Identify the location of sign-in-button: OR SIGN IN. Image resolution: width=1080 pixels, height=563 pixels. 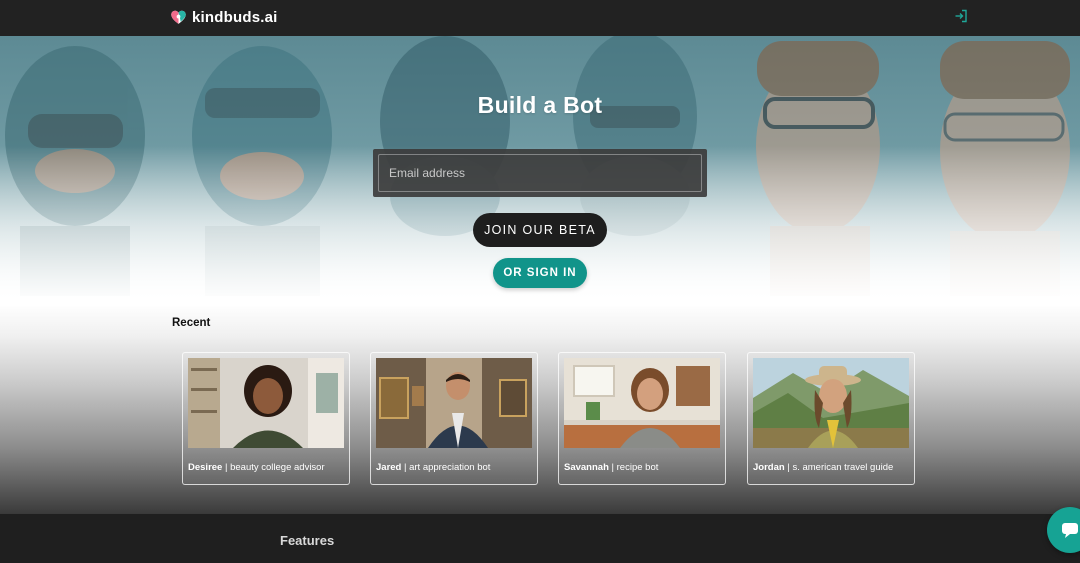
(540, 273).